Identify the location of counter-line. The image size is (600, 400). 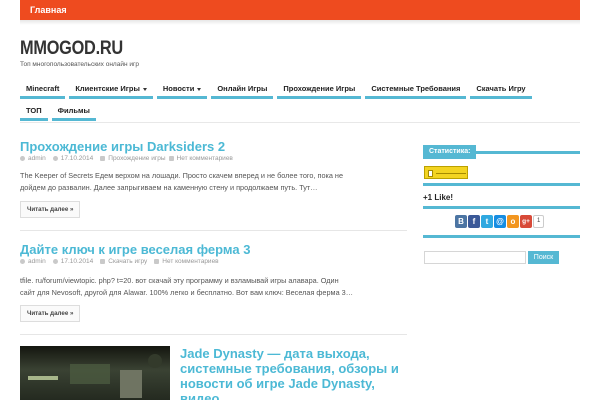
(451, 173).